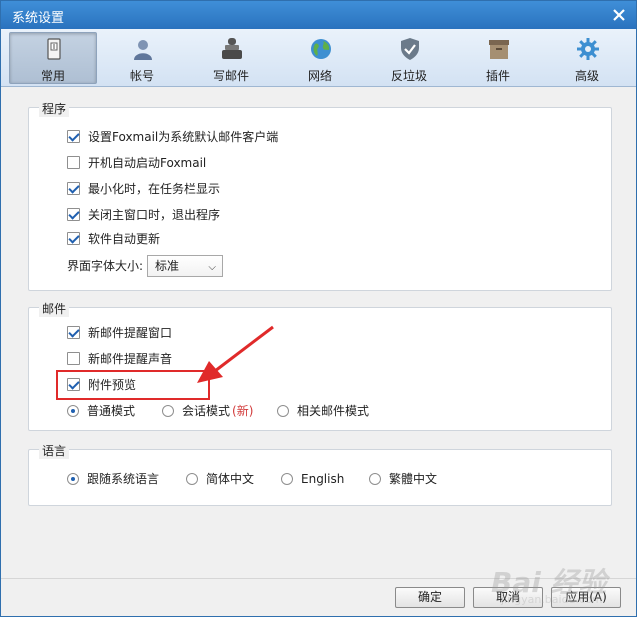  What do you see at coordinates (230, 479) in the screenshot?
I see `radio-simplified-chinese-label: 简体中文` at bounding box center [230, 479].